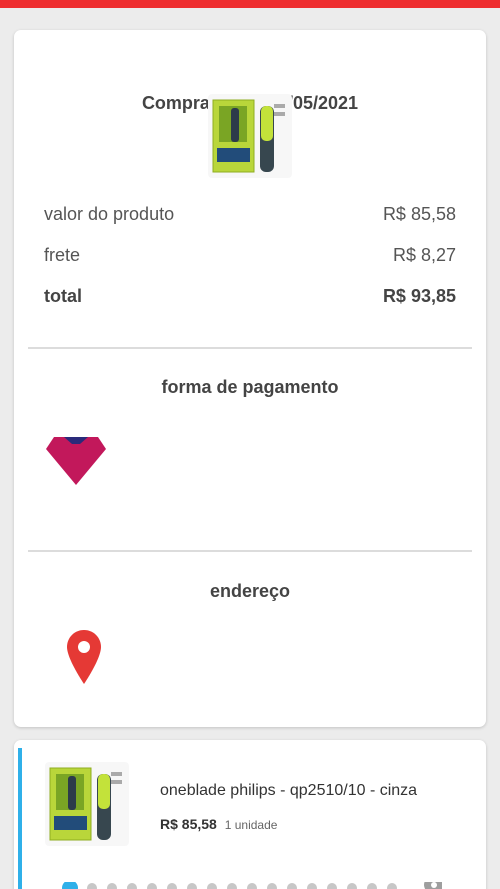 Image resolution: width=500 pixels, height=889 pixels. I want to click on tracking-current-dot, so click(70, 885).